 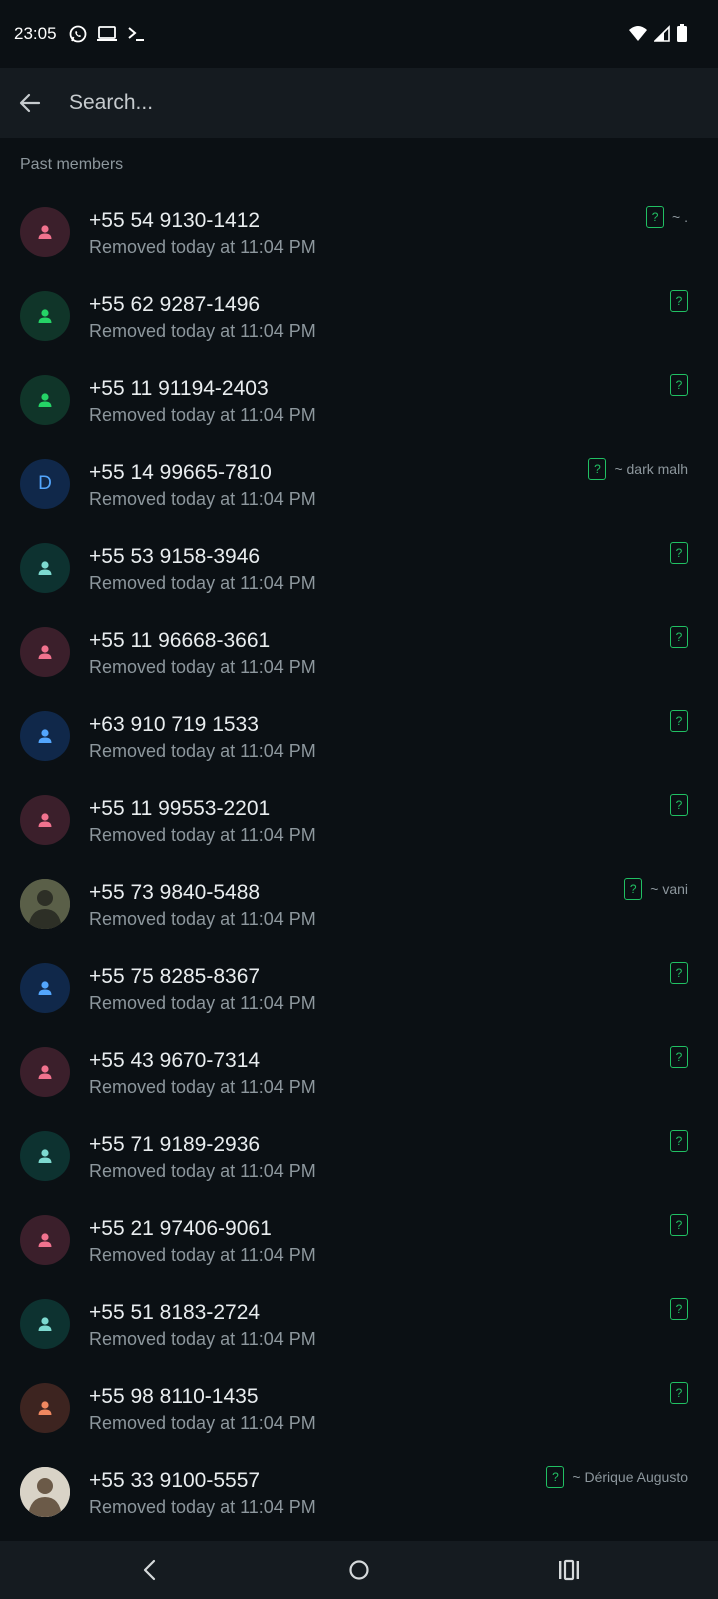 I want to click on terminal-icon, so click(x=136, y=36).